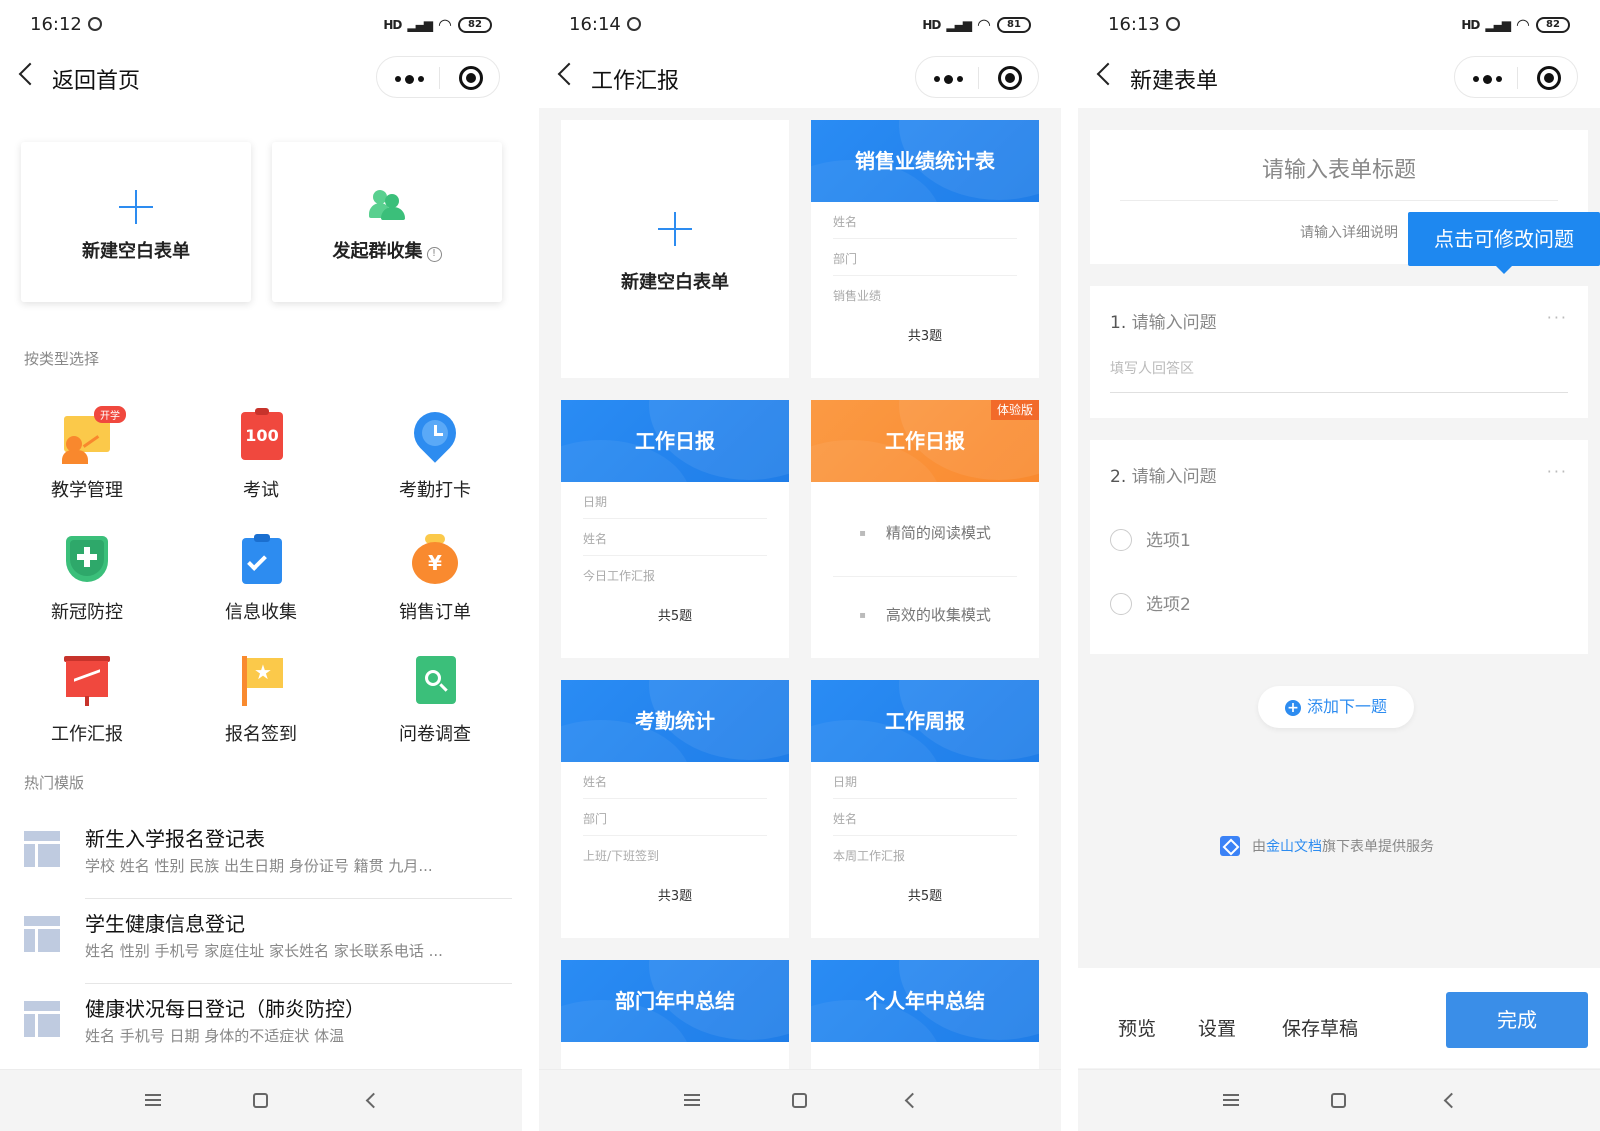 This screenshot has width=1600, height=1131. What do you see at coordinates (87, 734) in the screenshot?
I see `grid-label: 工作汇报` at bounding box center [87, 734].